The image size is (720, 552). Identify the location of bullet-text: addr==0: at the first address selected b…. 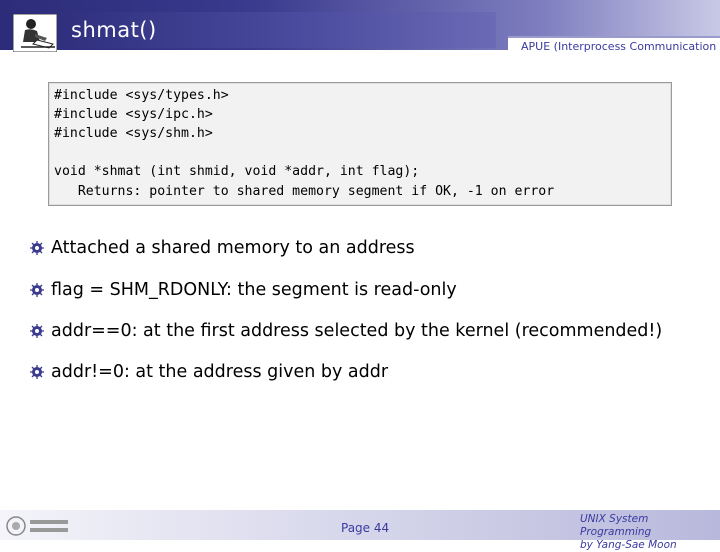
(357, 331).